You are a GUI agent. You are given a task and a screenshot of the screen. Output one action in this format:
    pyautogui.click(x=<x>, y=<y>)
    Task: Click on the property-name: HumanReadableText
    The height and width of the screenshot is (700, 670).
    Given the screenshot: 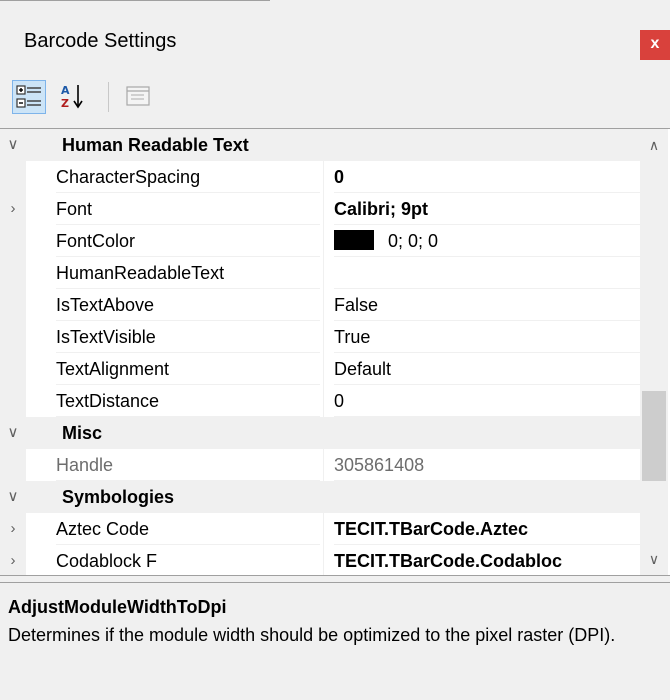 What is the action you would take?
    pyautogui.click(x=188, y=273)
    